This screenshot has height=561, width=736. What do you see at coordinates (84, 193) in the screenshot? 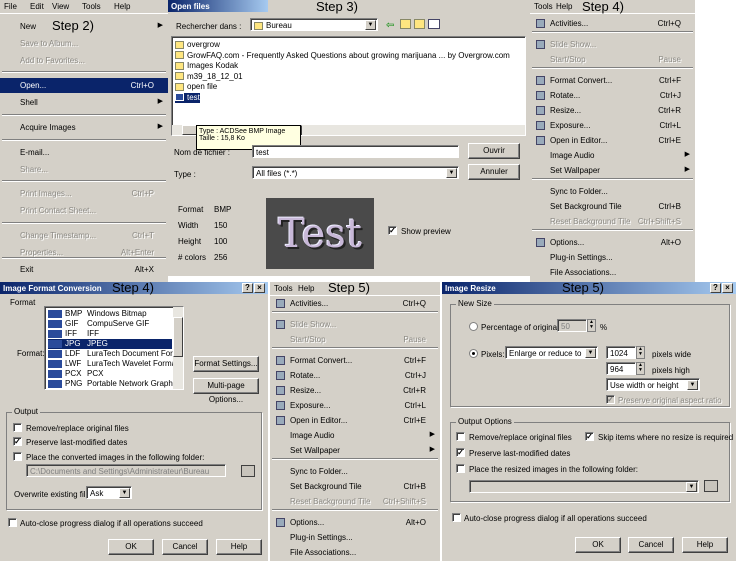
I see `menu-item-print-images: Print Images... Ctrl+P` at bounding box center [84, 193].